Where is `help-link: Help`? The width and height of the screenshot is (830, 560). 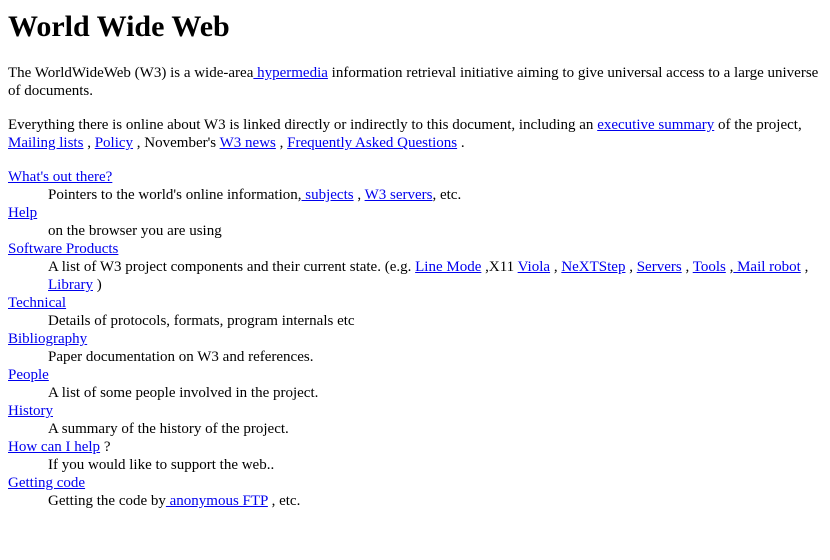 help-link: Help is located at coordinates (22, 213).